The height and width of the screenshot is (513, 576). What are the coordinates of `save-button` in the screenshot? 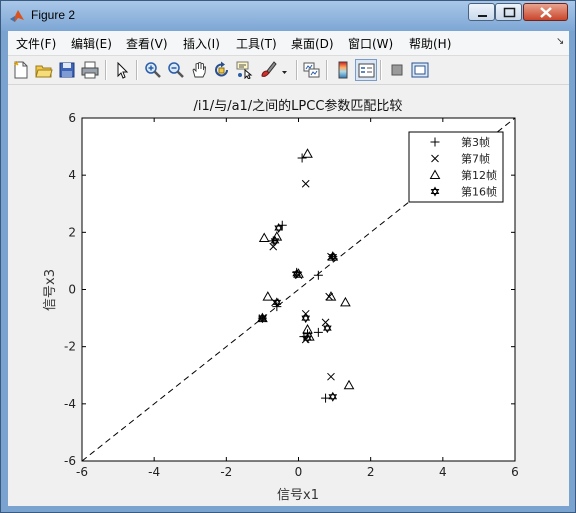 It's located at (67, 70).